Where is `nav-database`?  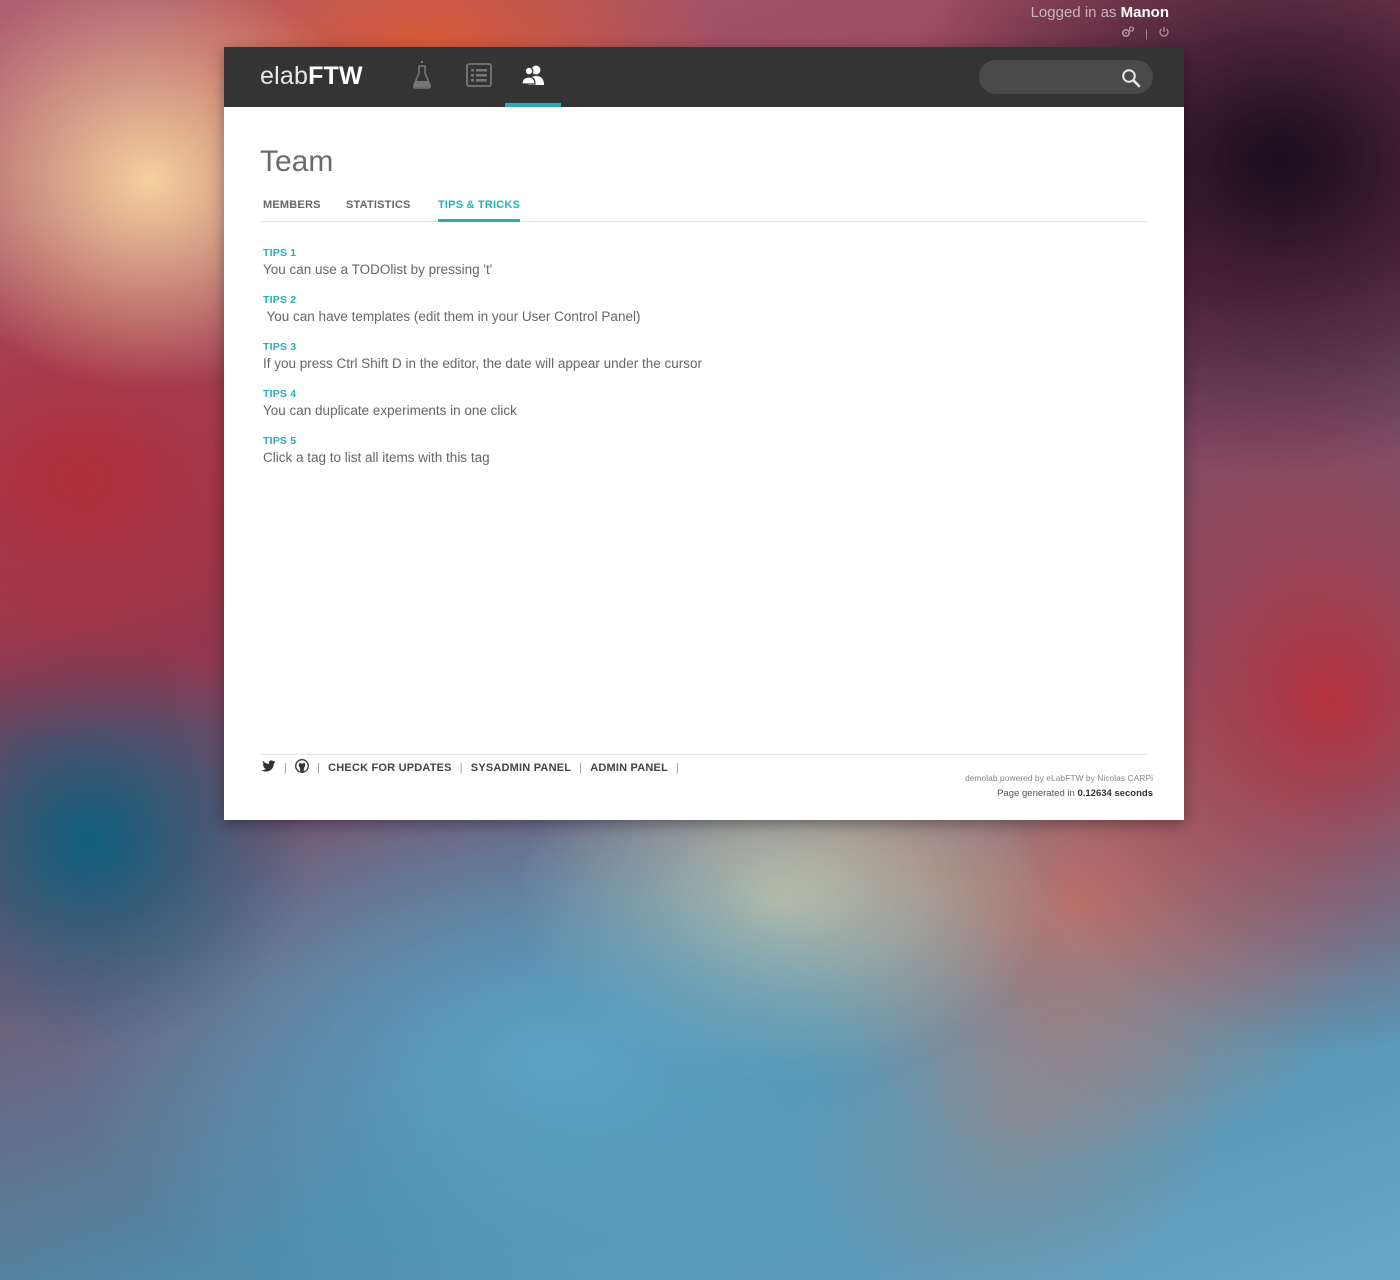 nav-database is located at coordinates (479, 77).